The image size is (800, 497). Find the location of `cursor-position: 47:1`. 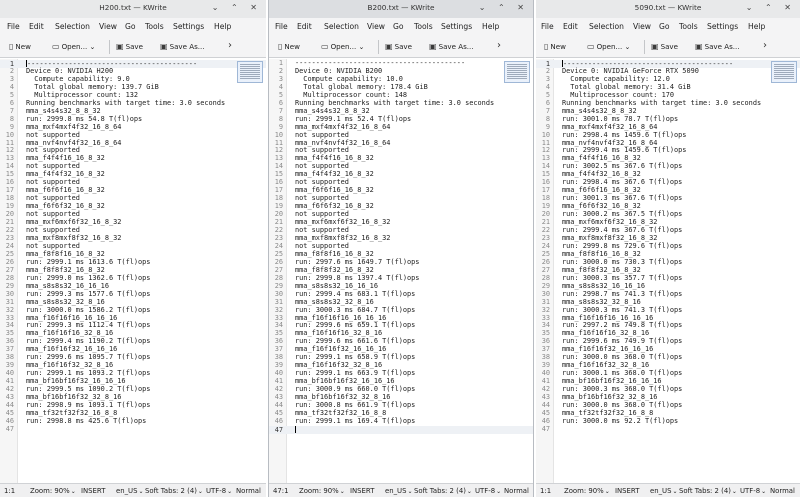

cursor-position: 47:1 is located at coordinates (280, 491).